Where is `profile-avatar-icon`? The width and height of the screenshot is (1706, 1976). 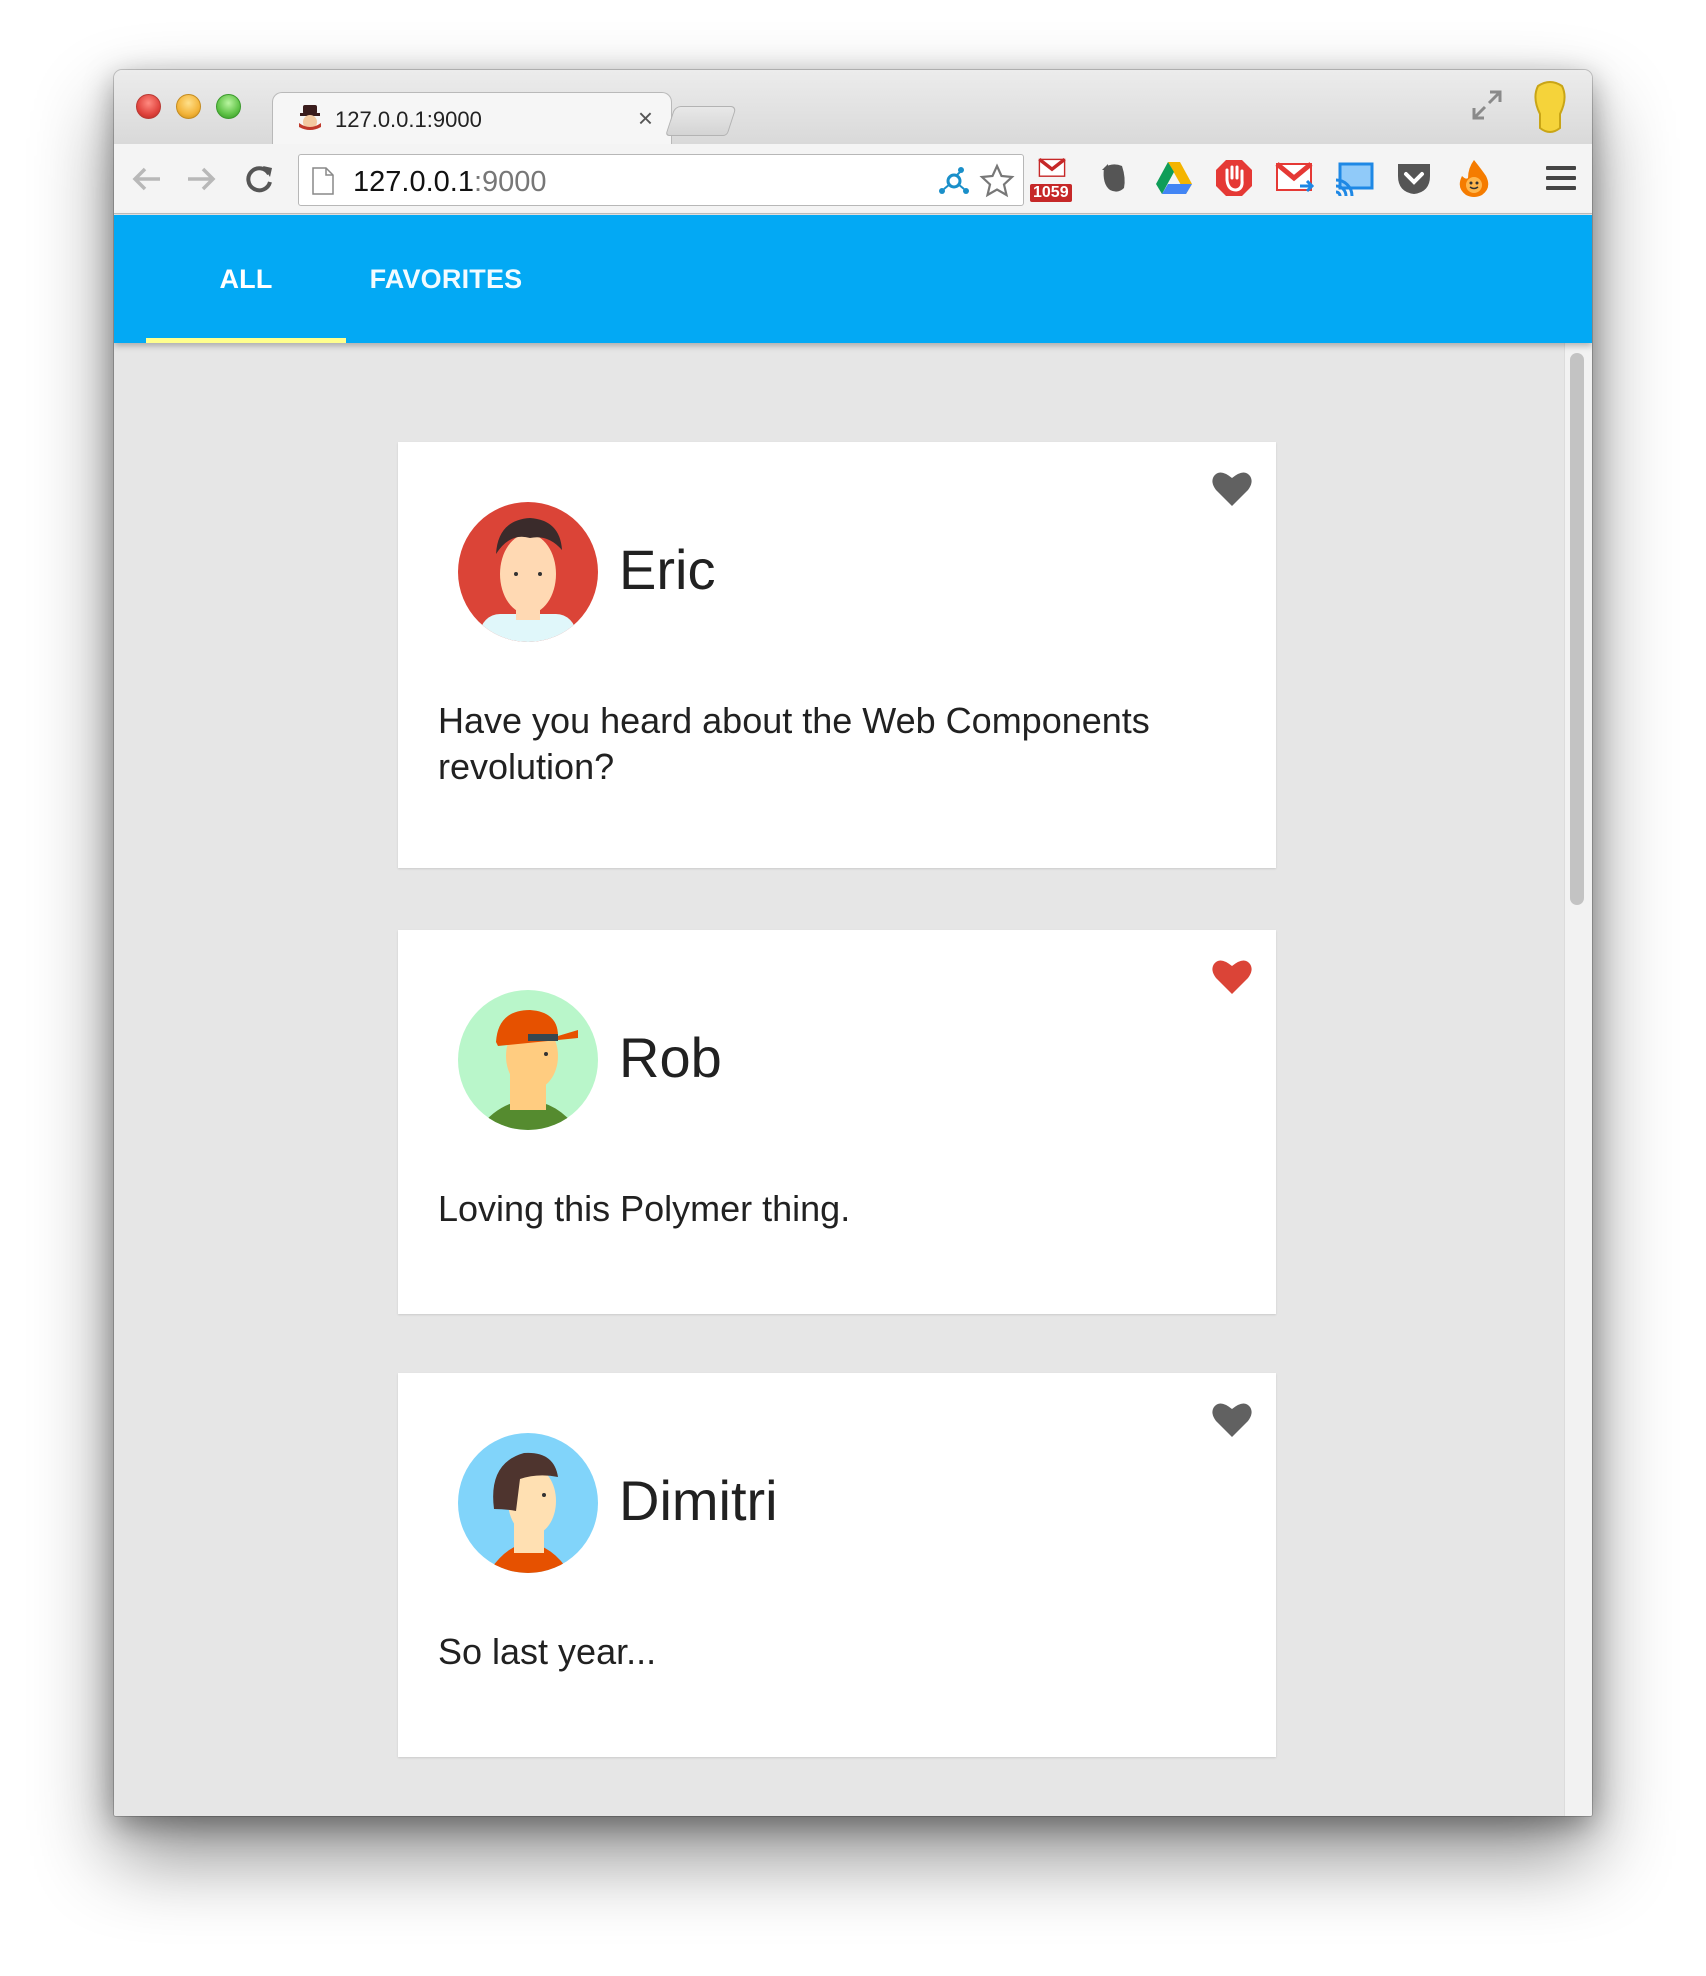
profile-avatar-icon is located at coordinates (1550, 109).